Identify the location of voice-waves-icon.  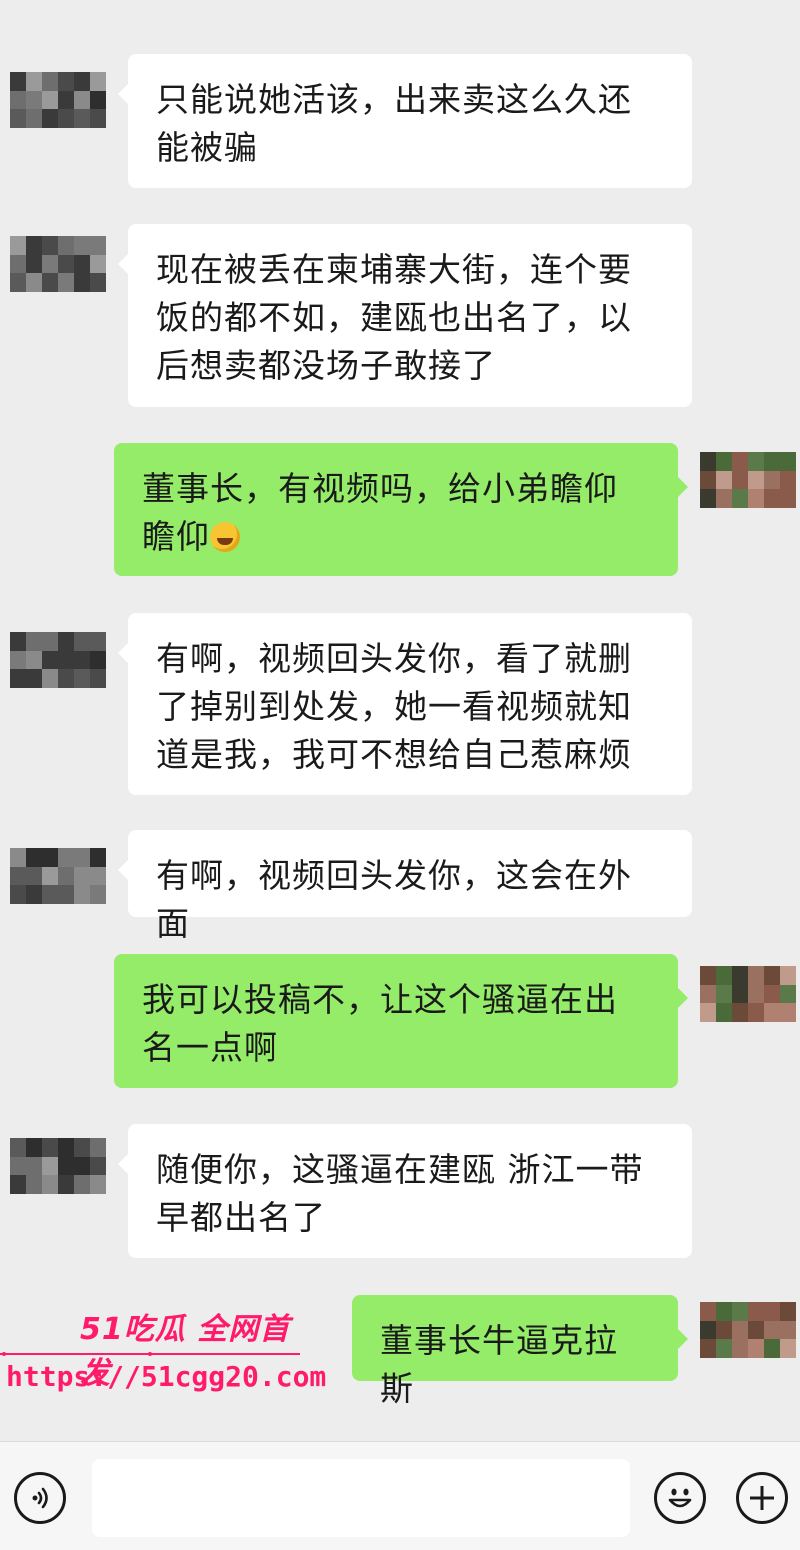
(40, 1498).